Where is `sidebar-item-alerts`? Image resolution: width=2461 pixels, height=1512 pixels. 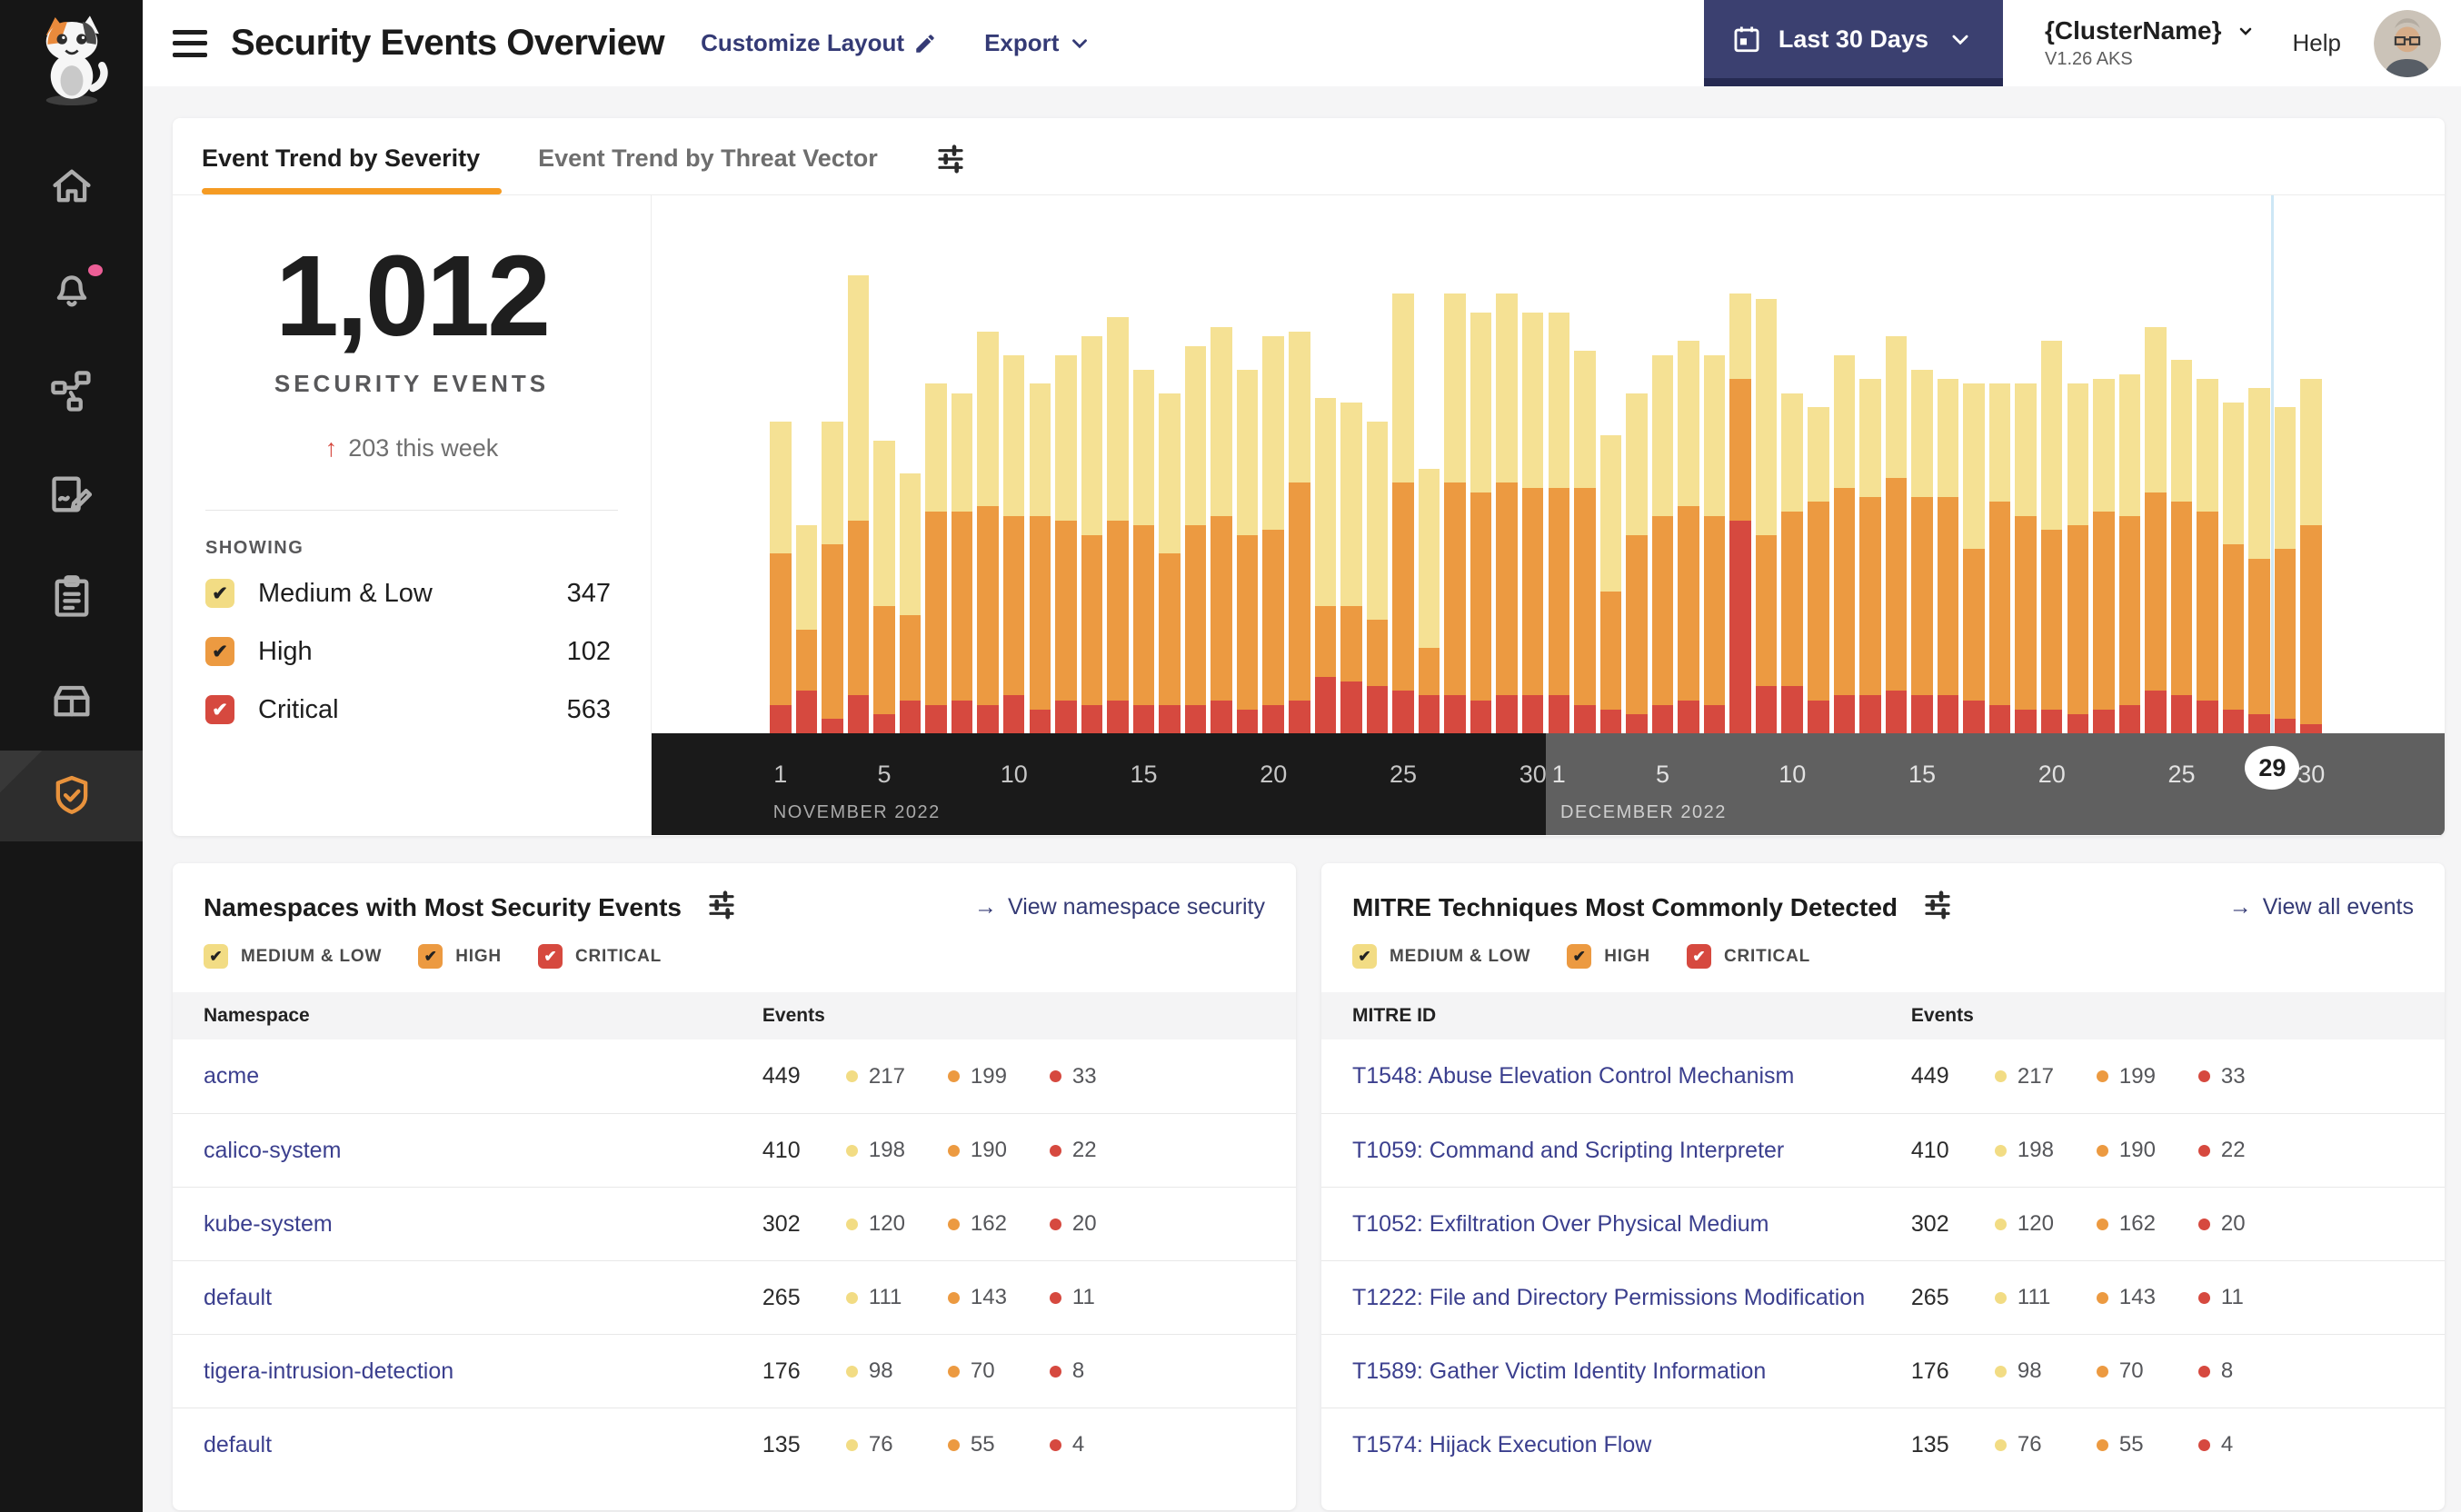
sidebar-item-alerts is located at coordinates (71, 288).